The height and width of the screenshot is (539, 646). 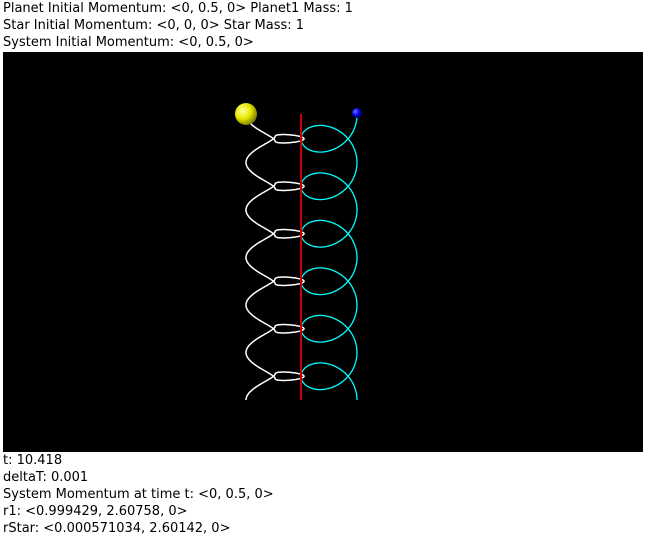 What do you see at coordinates (95, 511) in the screenshot?
I see `r1-readout: r1: <0.999429, 2.60758, 0>` at bounding box center [95, 511].